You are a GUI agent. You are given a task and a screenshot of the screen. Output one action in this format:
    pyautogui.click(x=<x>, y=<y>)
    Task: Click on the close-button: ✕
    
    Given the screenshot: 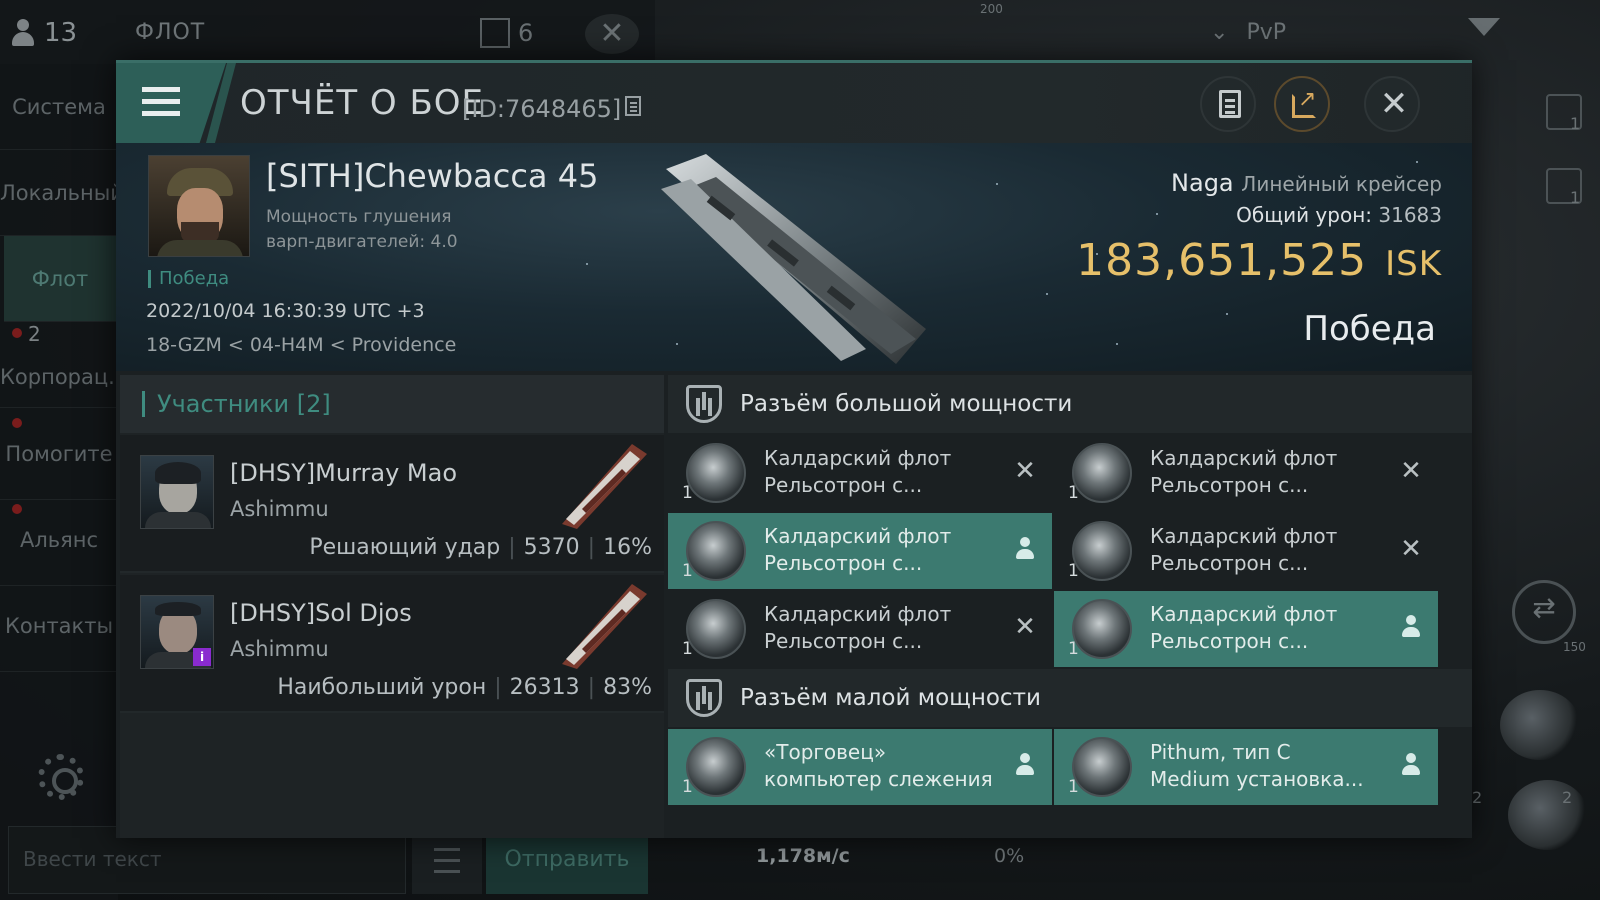 What is the action you would take?
    pyautogui.click(x=1392, y=104)
    